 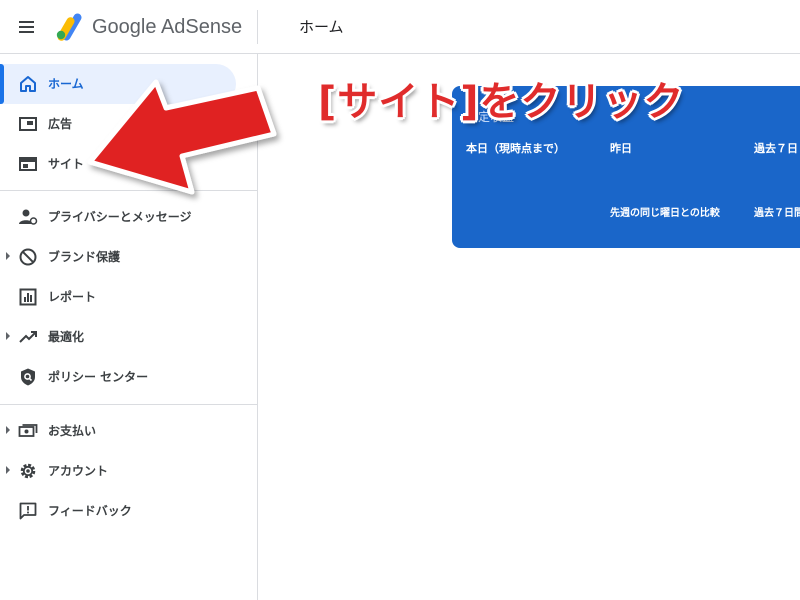 I want to click on brand-name: Google AdSense, so click(x=167, y=27).